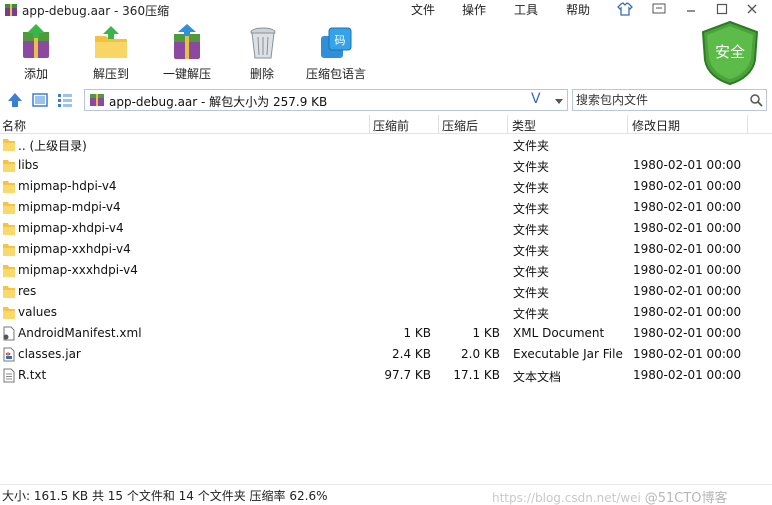 The width and height of the screenshot is (772, 505). I want to click on column-modified: 修改日期, so click(656, 125).